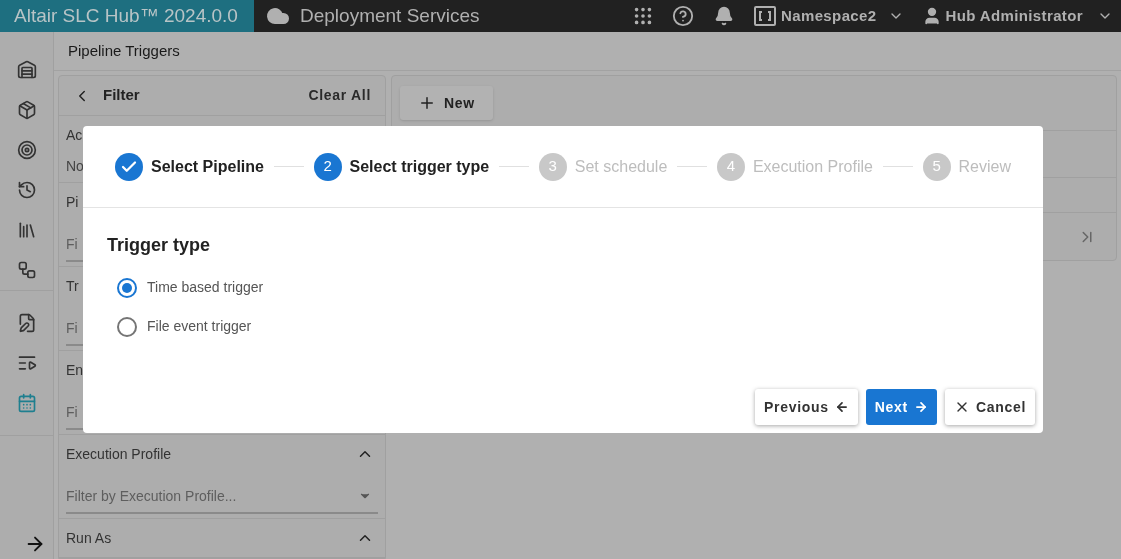 This screenshot has height=559, width=1121. I want to click on namespace-icon, so click(765, 16).